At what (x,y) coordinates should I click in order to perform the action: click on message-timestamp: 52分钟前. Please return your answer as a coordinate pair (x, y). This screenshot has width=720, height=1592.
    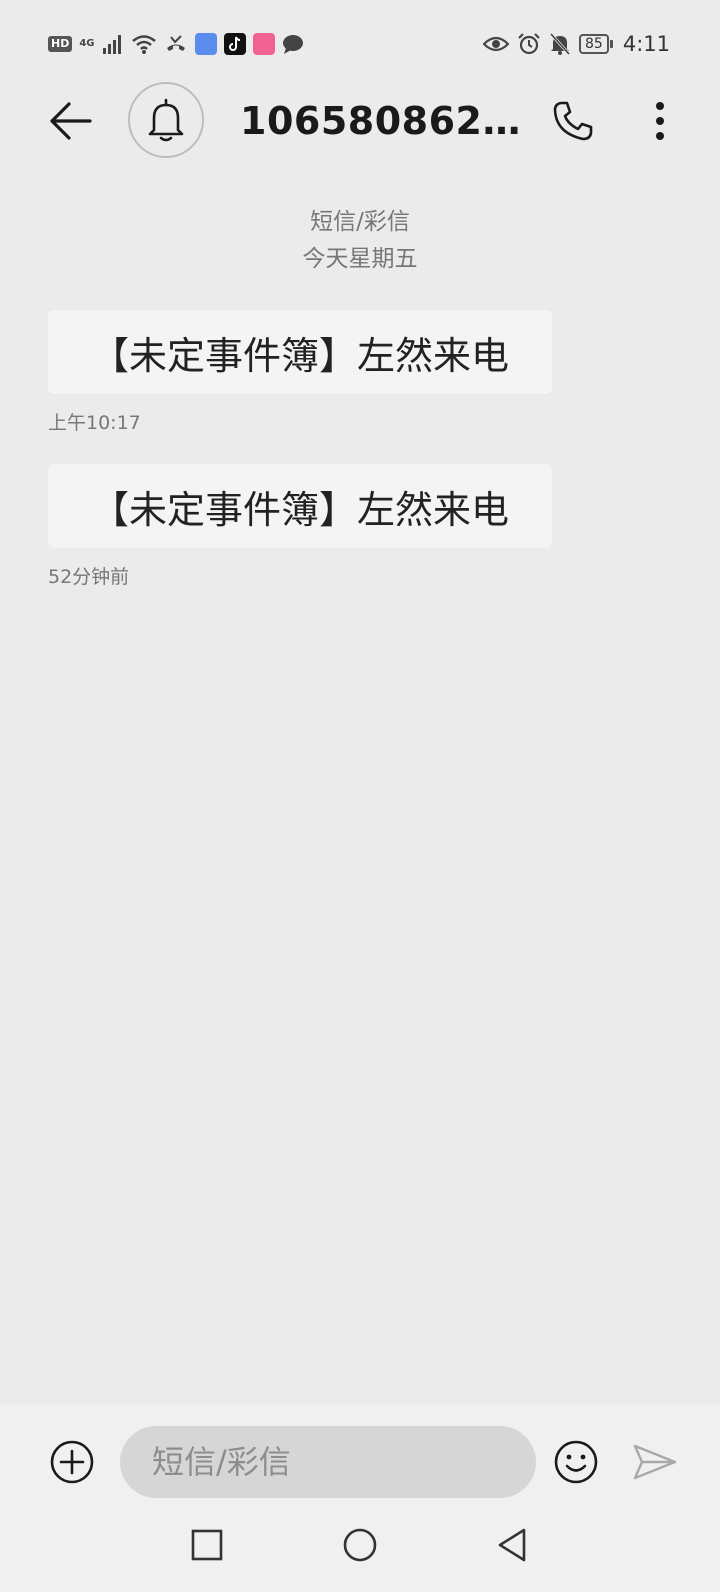
    Looking at the image, I should click on (89, 577).